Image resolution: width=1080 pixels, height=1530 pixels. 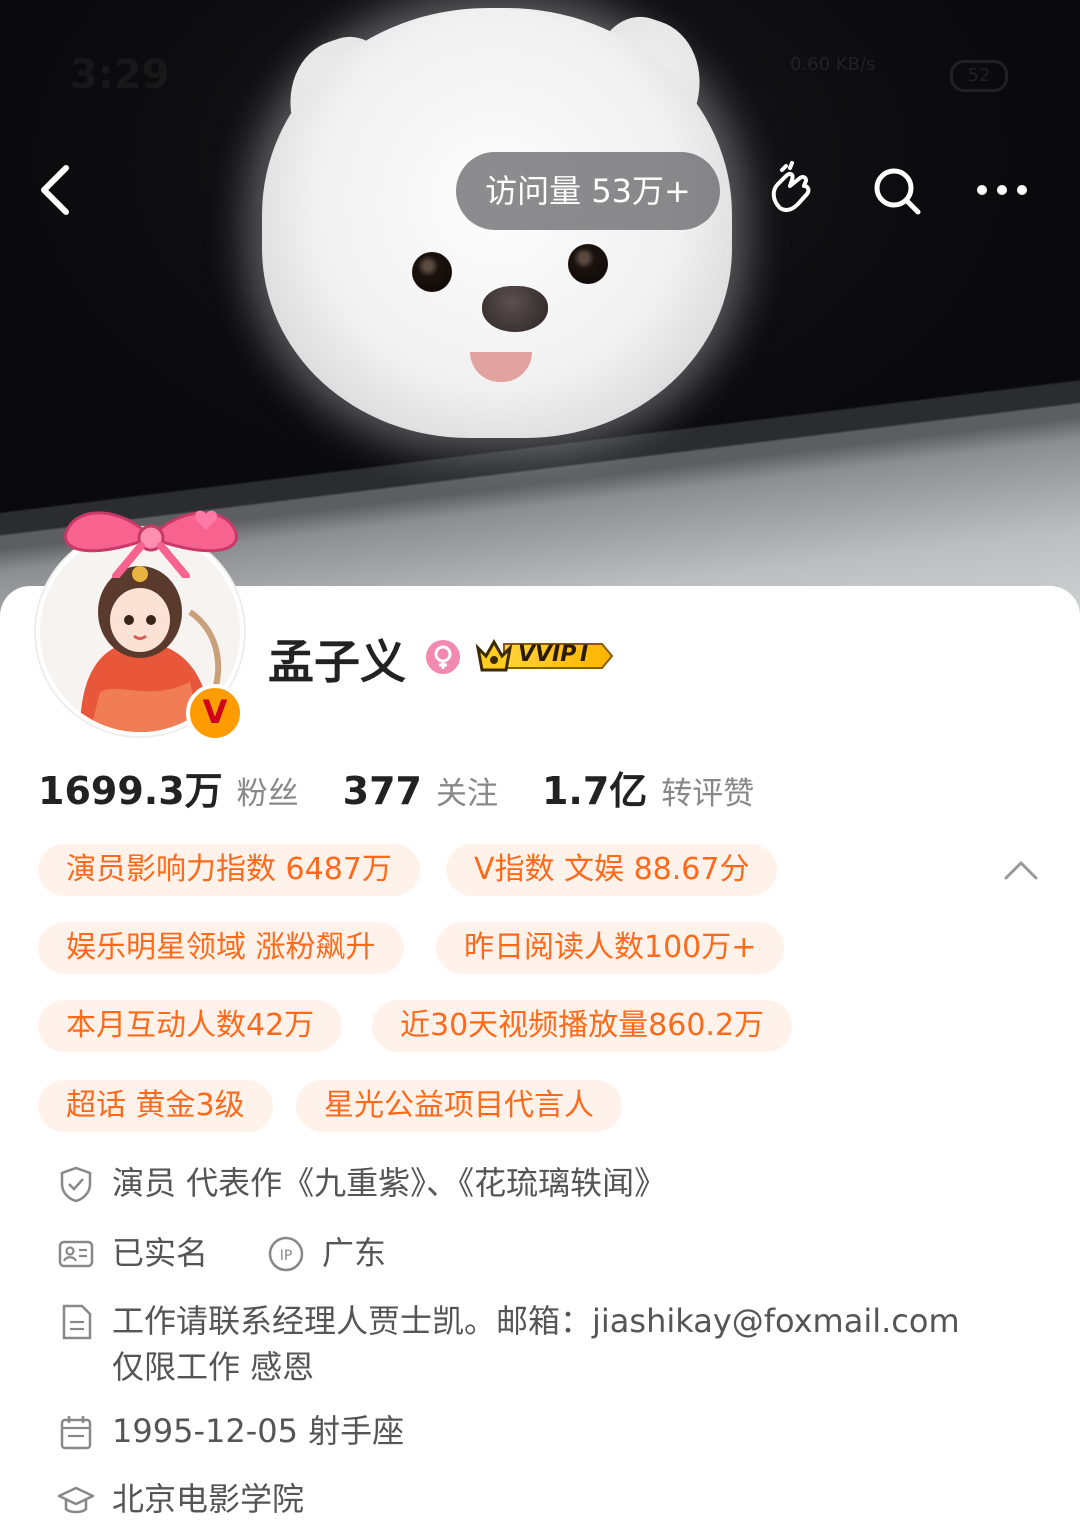 I want to click on verification-row: 演员 代表作《九重紫》、《花琉璃轶闻》, so click(x=361, y=1183).